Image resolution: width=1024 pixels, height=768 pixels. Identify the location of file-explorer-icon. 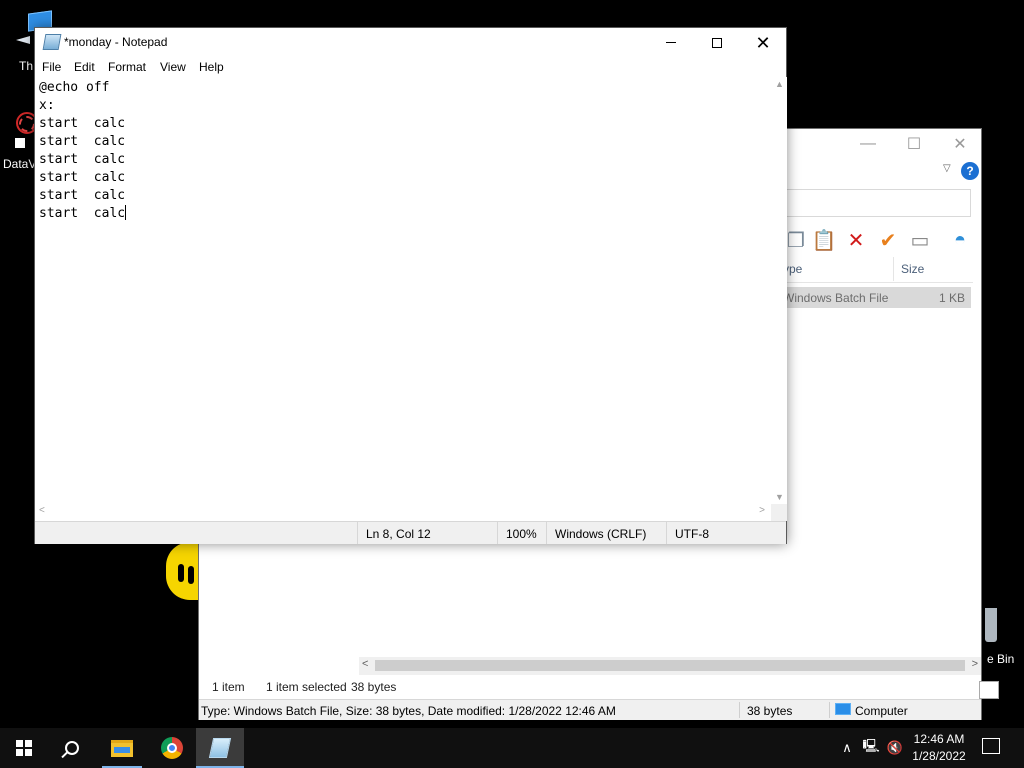
(122, 748).